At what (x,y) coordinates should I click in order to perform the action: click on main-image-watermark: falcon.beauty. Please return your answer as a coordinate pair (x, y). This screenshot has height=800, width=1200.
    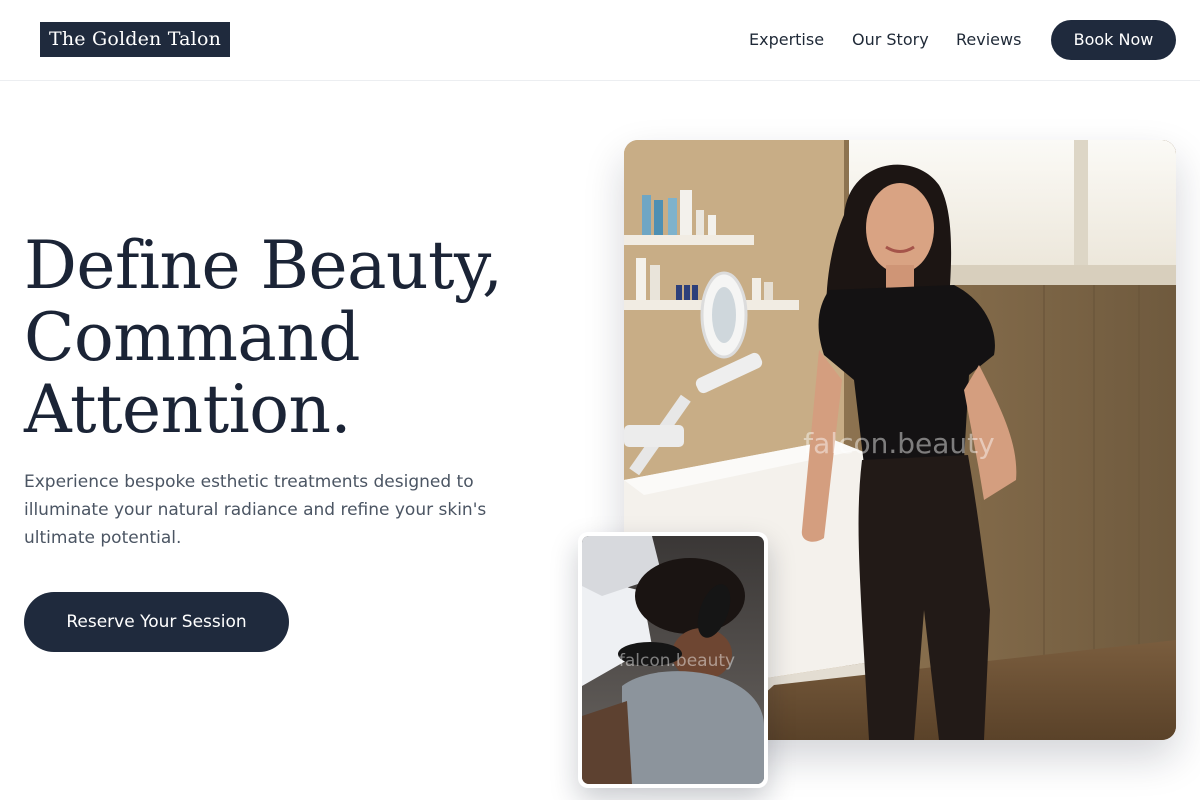
    Looking at the image, I should click on (898, 443).